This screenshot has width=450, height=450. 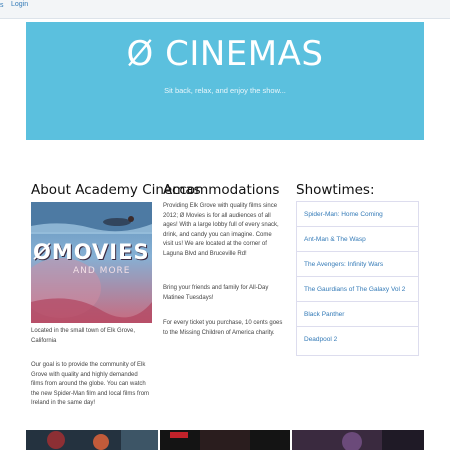 What do you see at coordinates (357, 239) in the screenshot?
I see `showtime-link-antman: Ant-Man & The Wasp` at bounding box center [357, 239].